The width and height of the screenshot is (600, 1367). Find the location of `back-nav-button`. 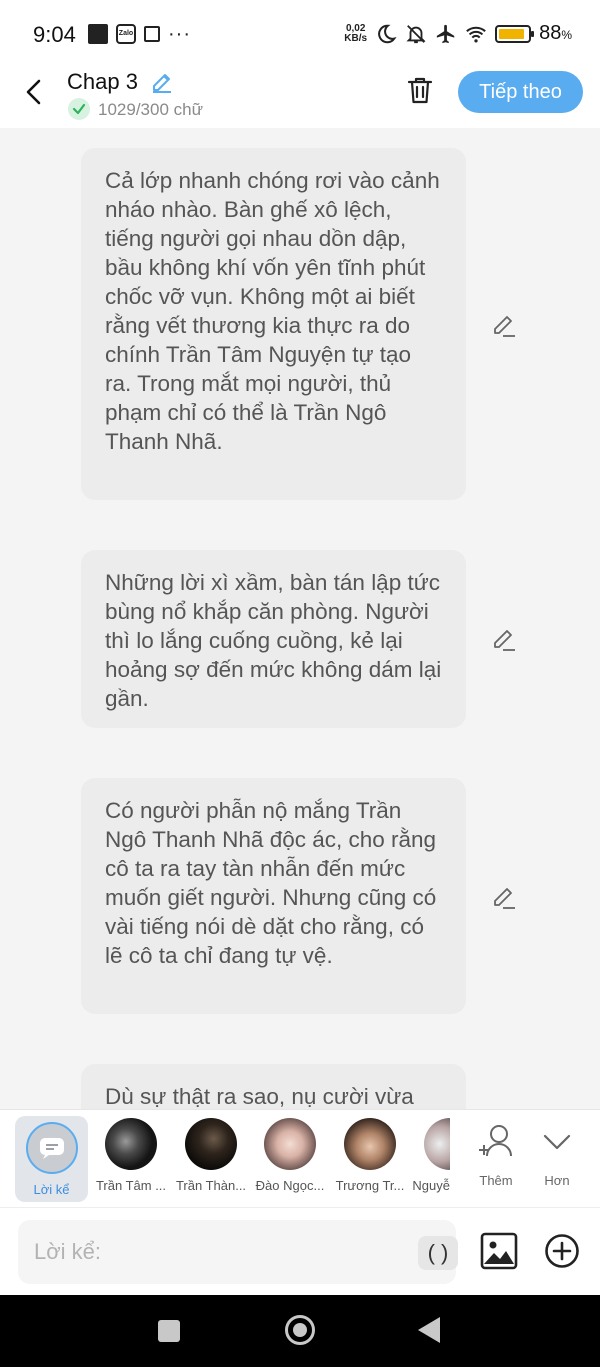

back-nav-button is located at coordinates (429, 1330).